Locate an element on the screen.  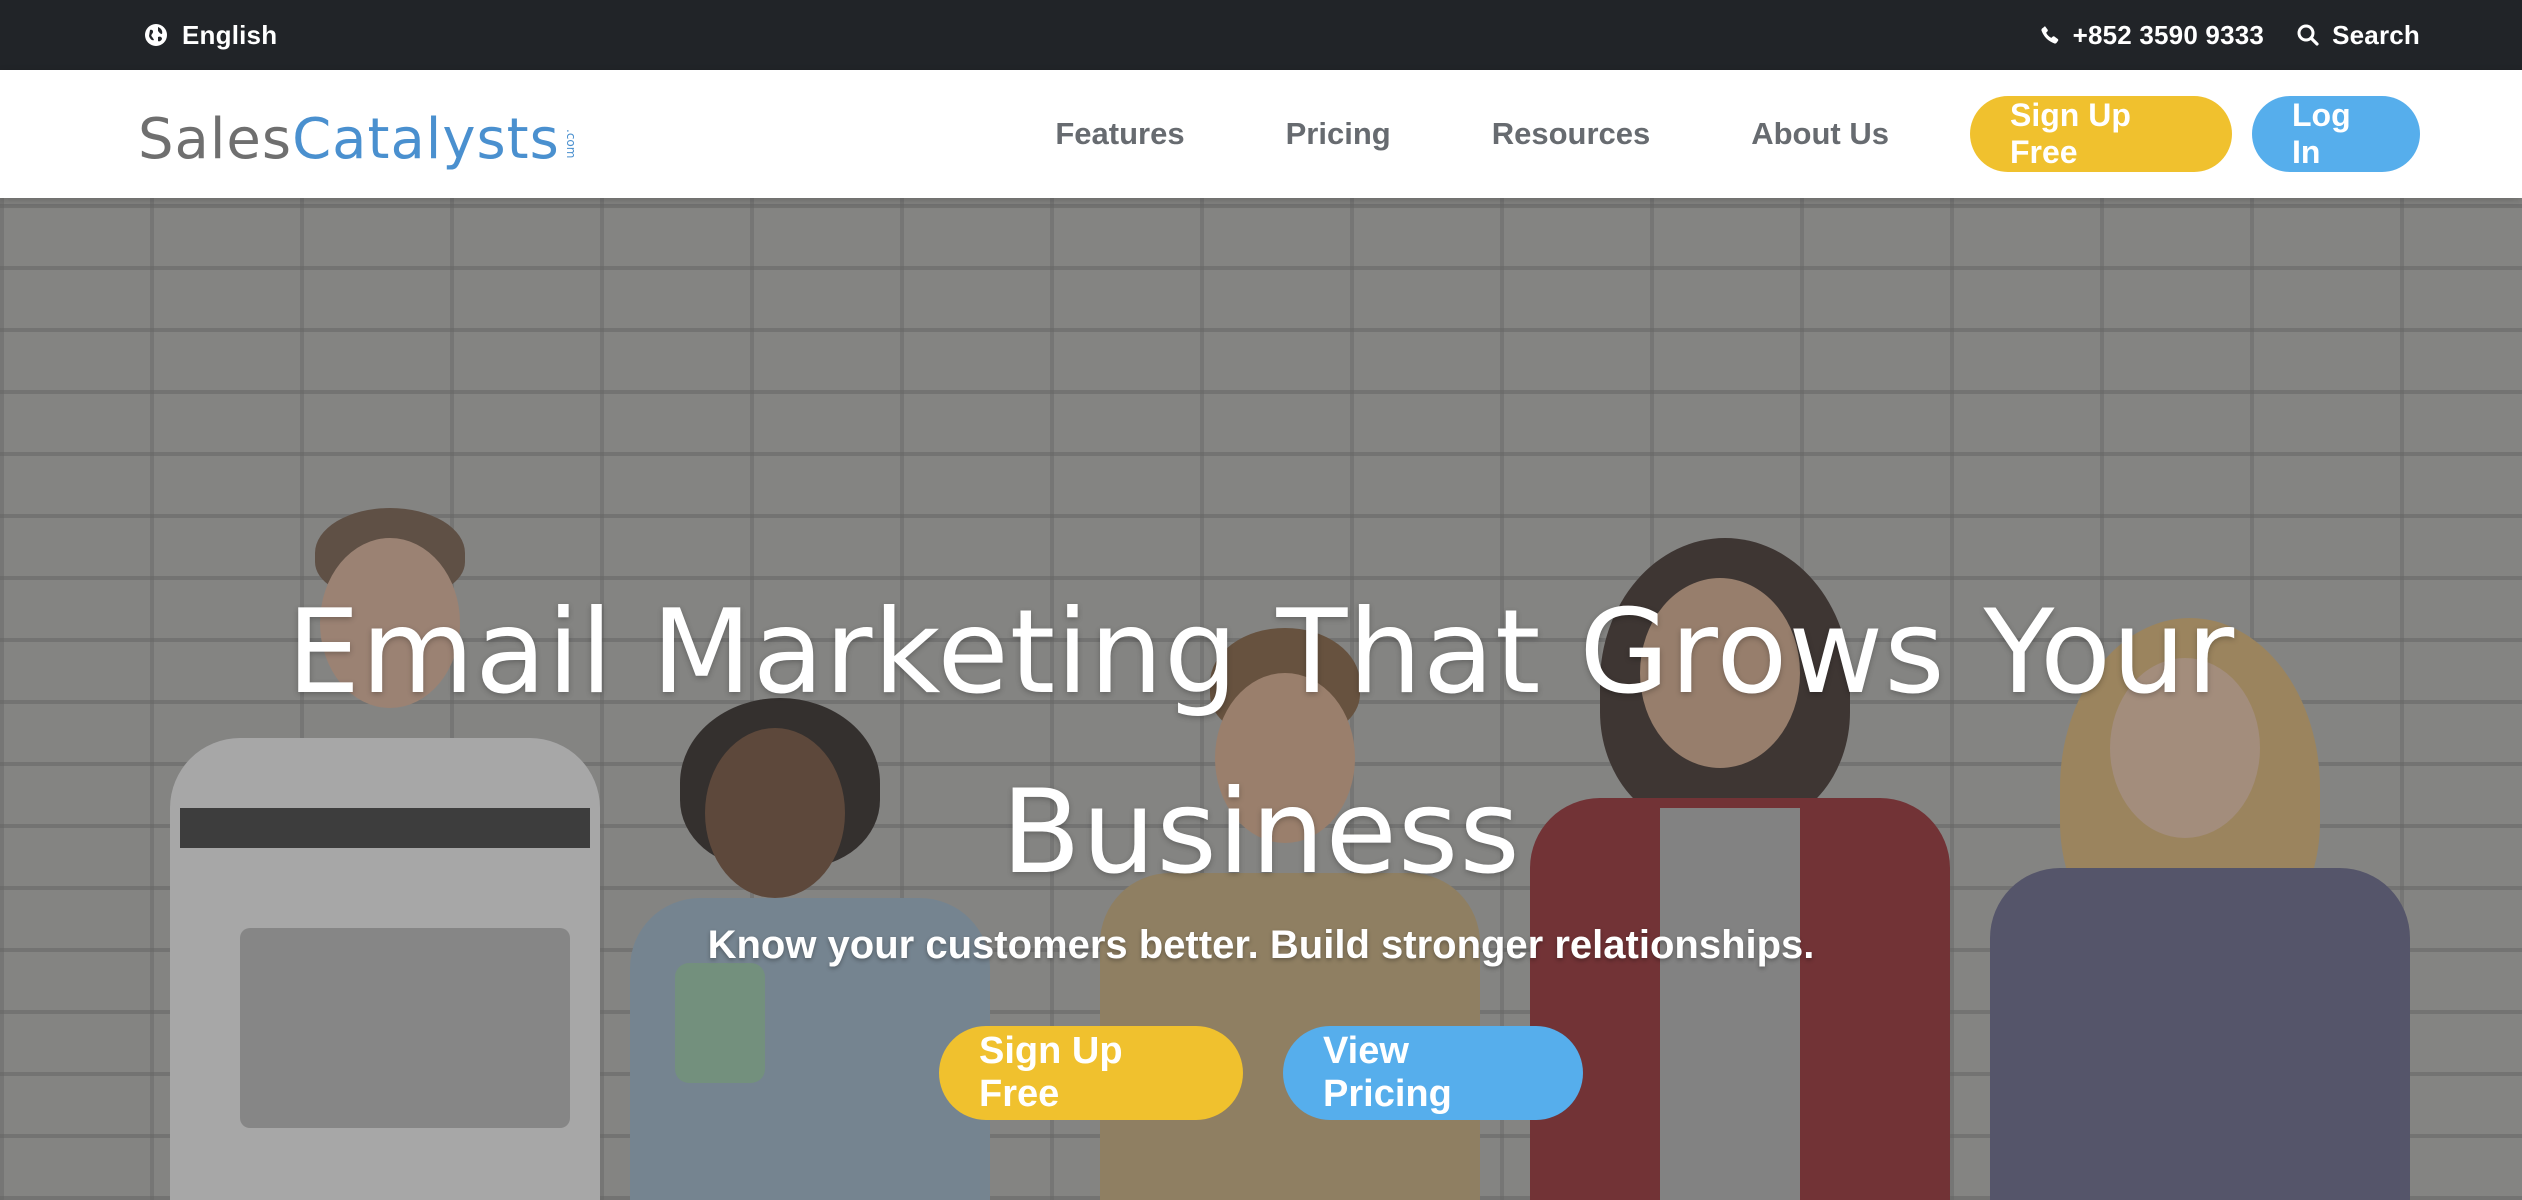
site-logo: Sales Catalysts .com is located at coordinates (358, 134).